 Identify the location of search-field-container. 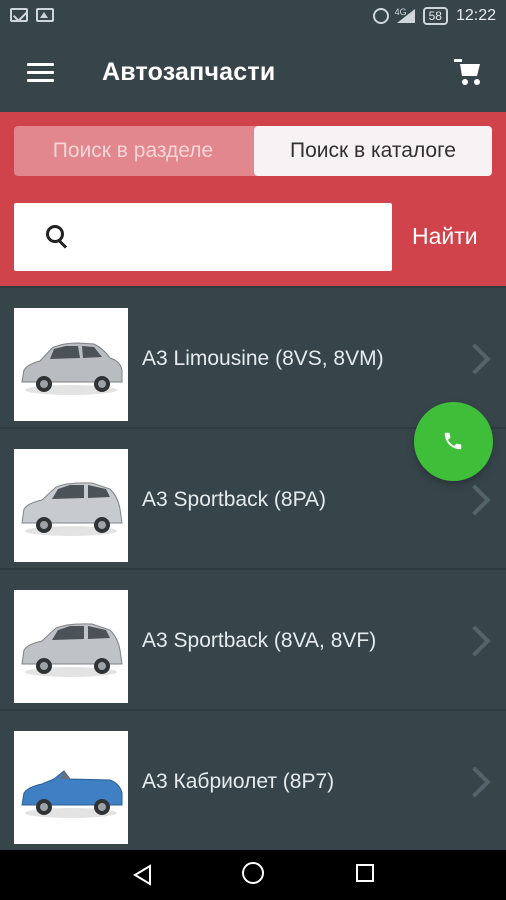
(203, 238).